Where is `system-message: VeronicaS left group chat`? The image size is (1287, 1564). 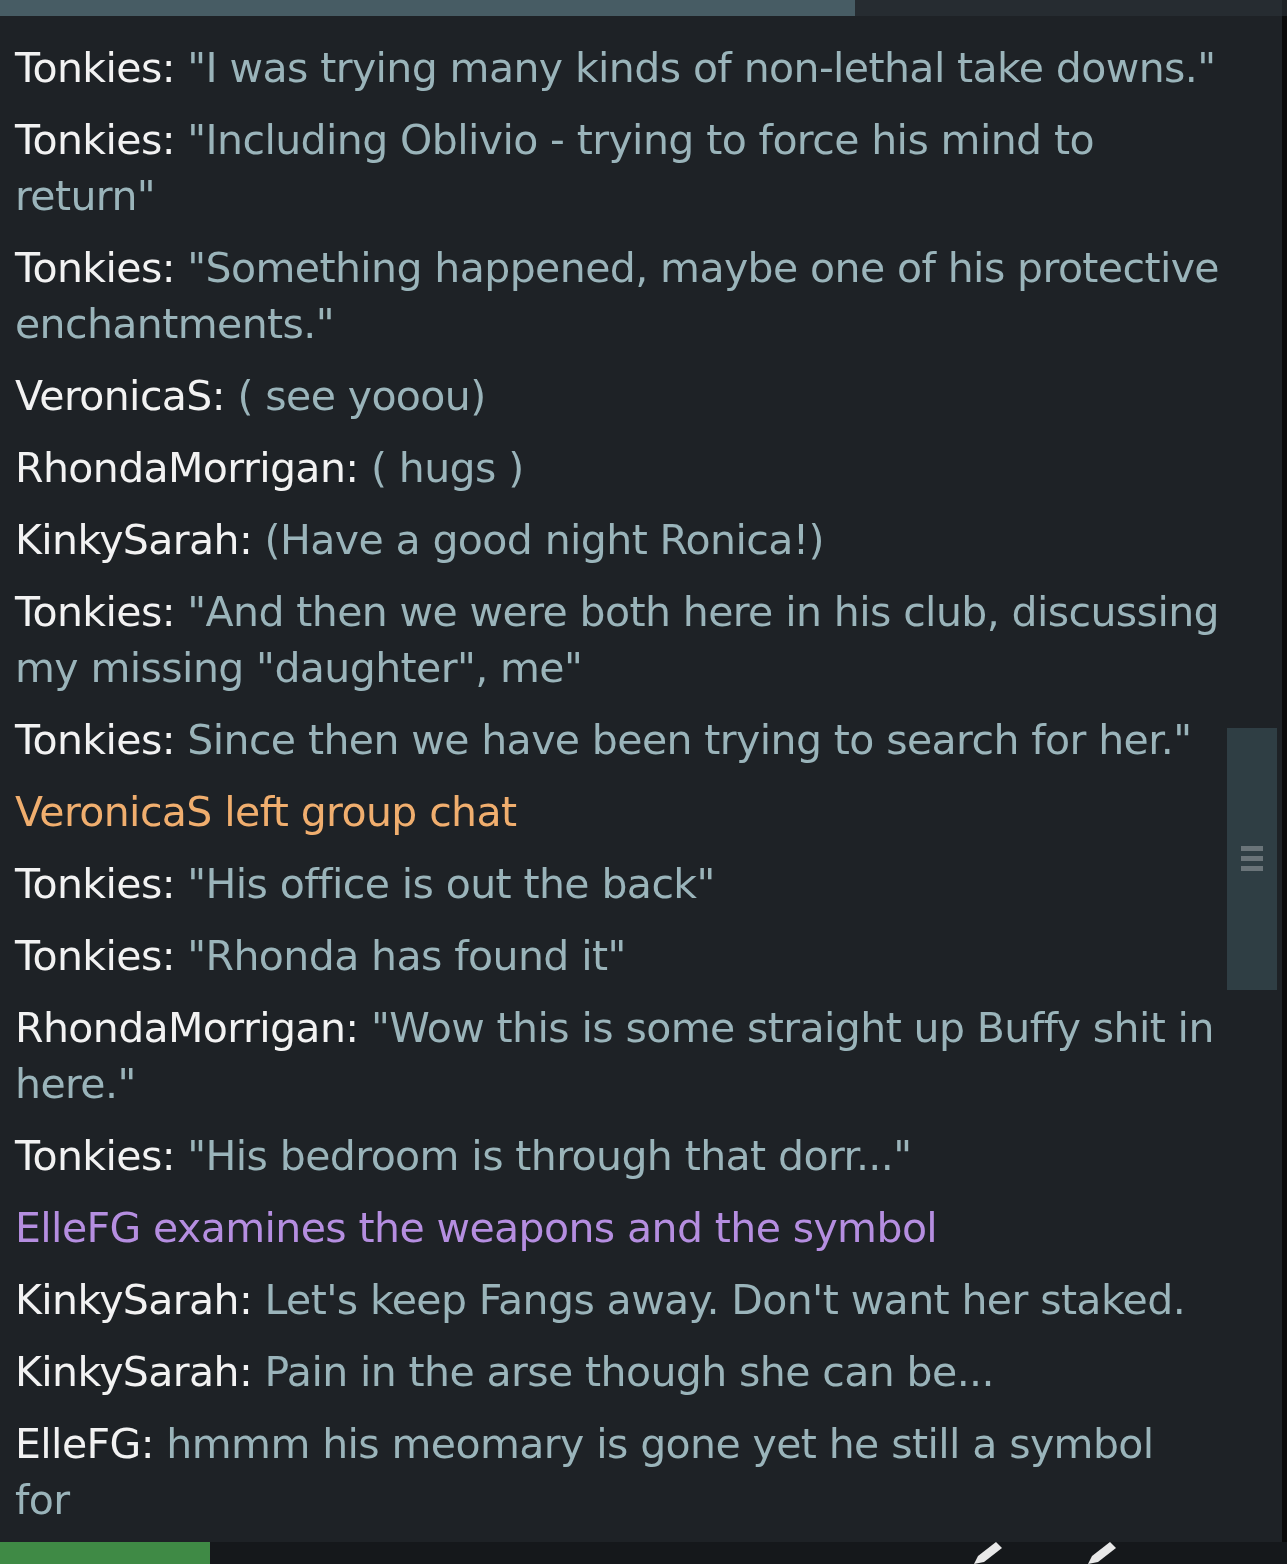
system-message: VeronicaS left group chat is located at coordinates (266, 812).